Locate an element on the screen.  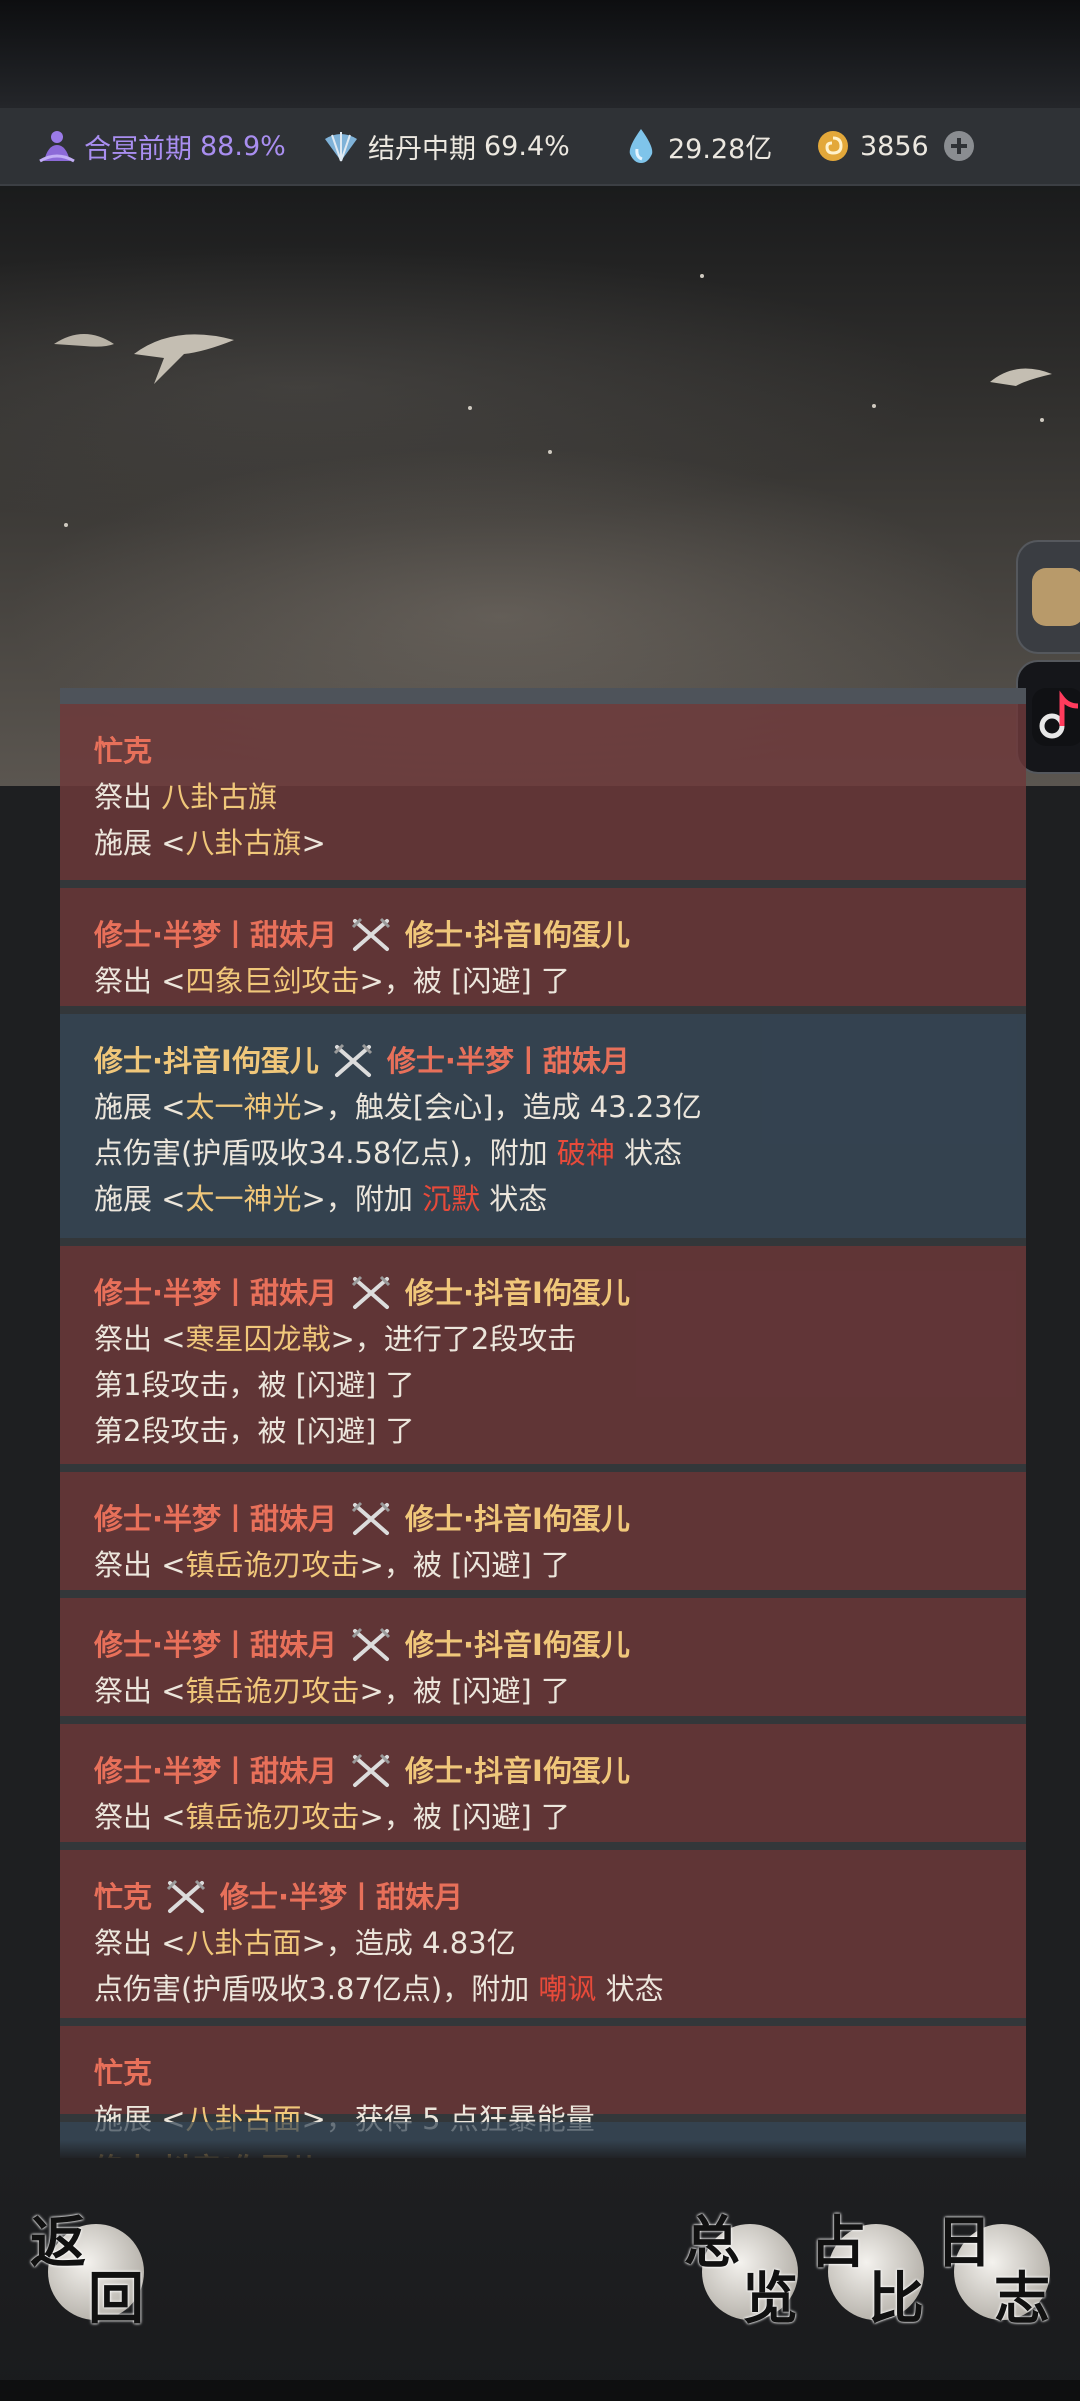
log-line: 祭出 <寒星囚龙戟>，进行了2段攻击 is located at coordinates (543, 1339).